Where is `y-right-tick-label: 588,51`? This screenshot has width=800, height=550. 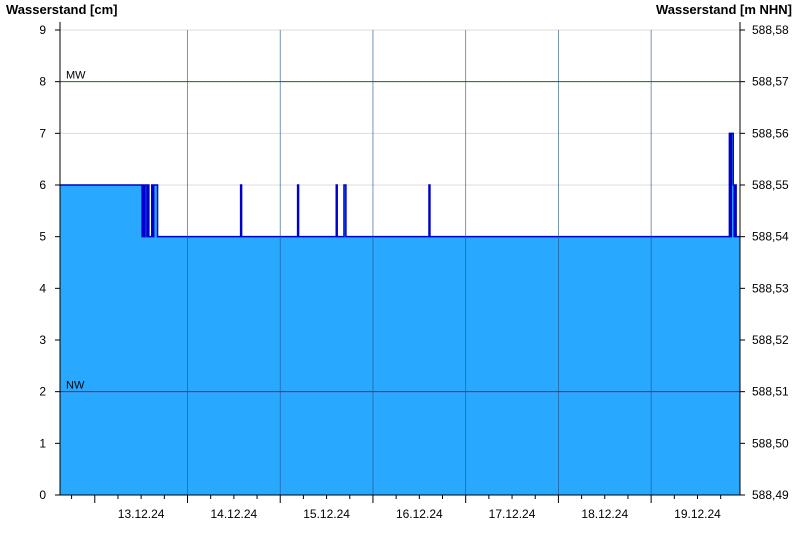
y-right-tick-label: 588,51 is located at coordinates (770, 392).